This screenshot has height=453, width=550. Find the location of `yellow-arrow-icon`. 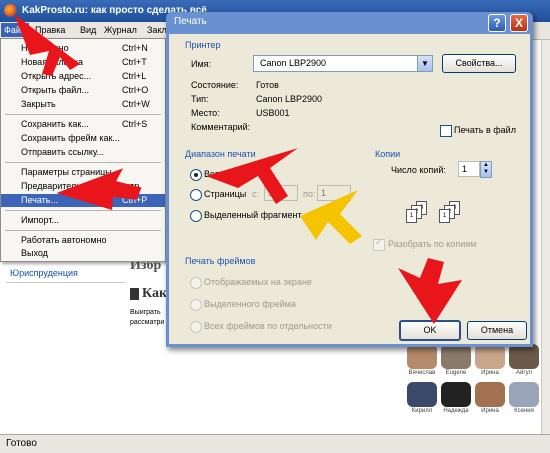

yellow-arrow-icon is located at coordinates (331, 217).